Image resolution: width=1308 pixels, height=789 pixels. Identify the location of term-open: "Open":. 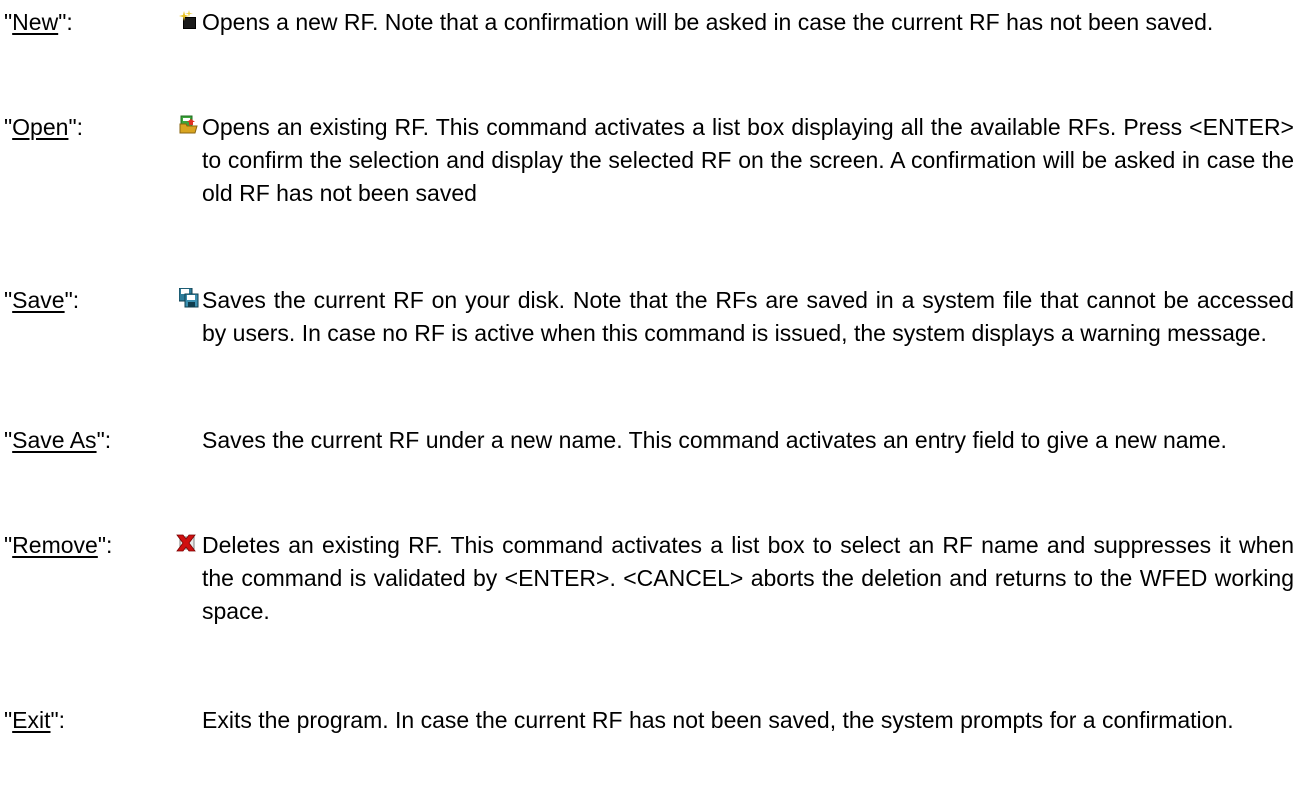
(43, 127).